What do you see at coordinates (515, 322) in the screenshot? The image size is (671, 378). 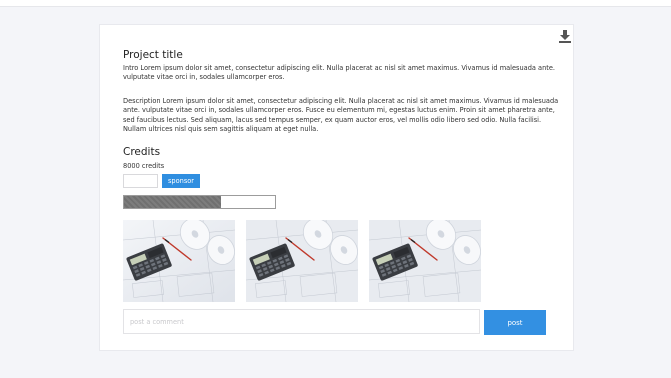 I see `post-button: post` at bounding box center [515, 322].